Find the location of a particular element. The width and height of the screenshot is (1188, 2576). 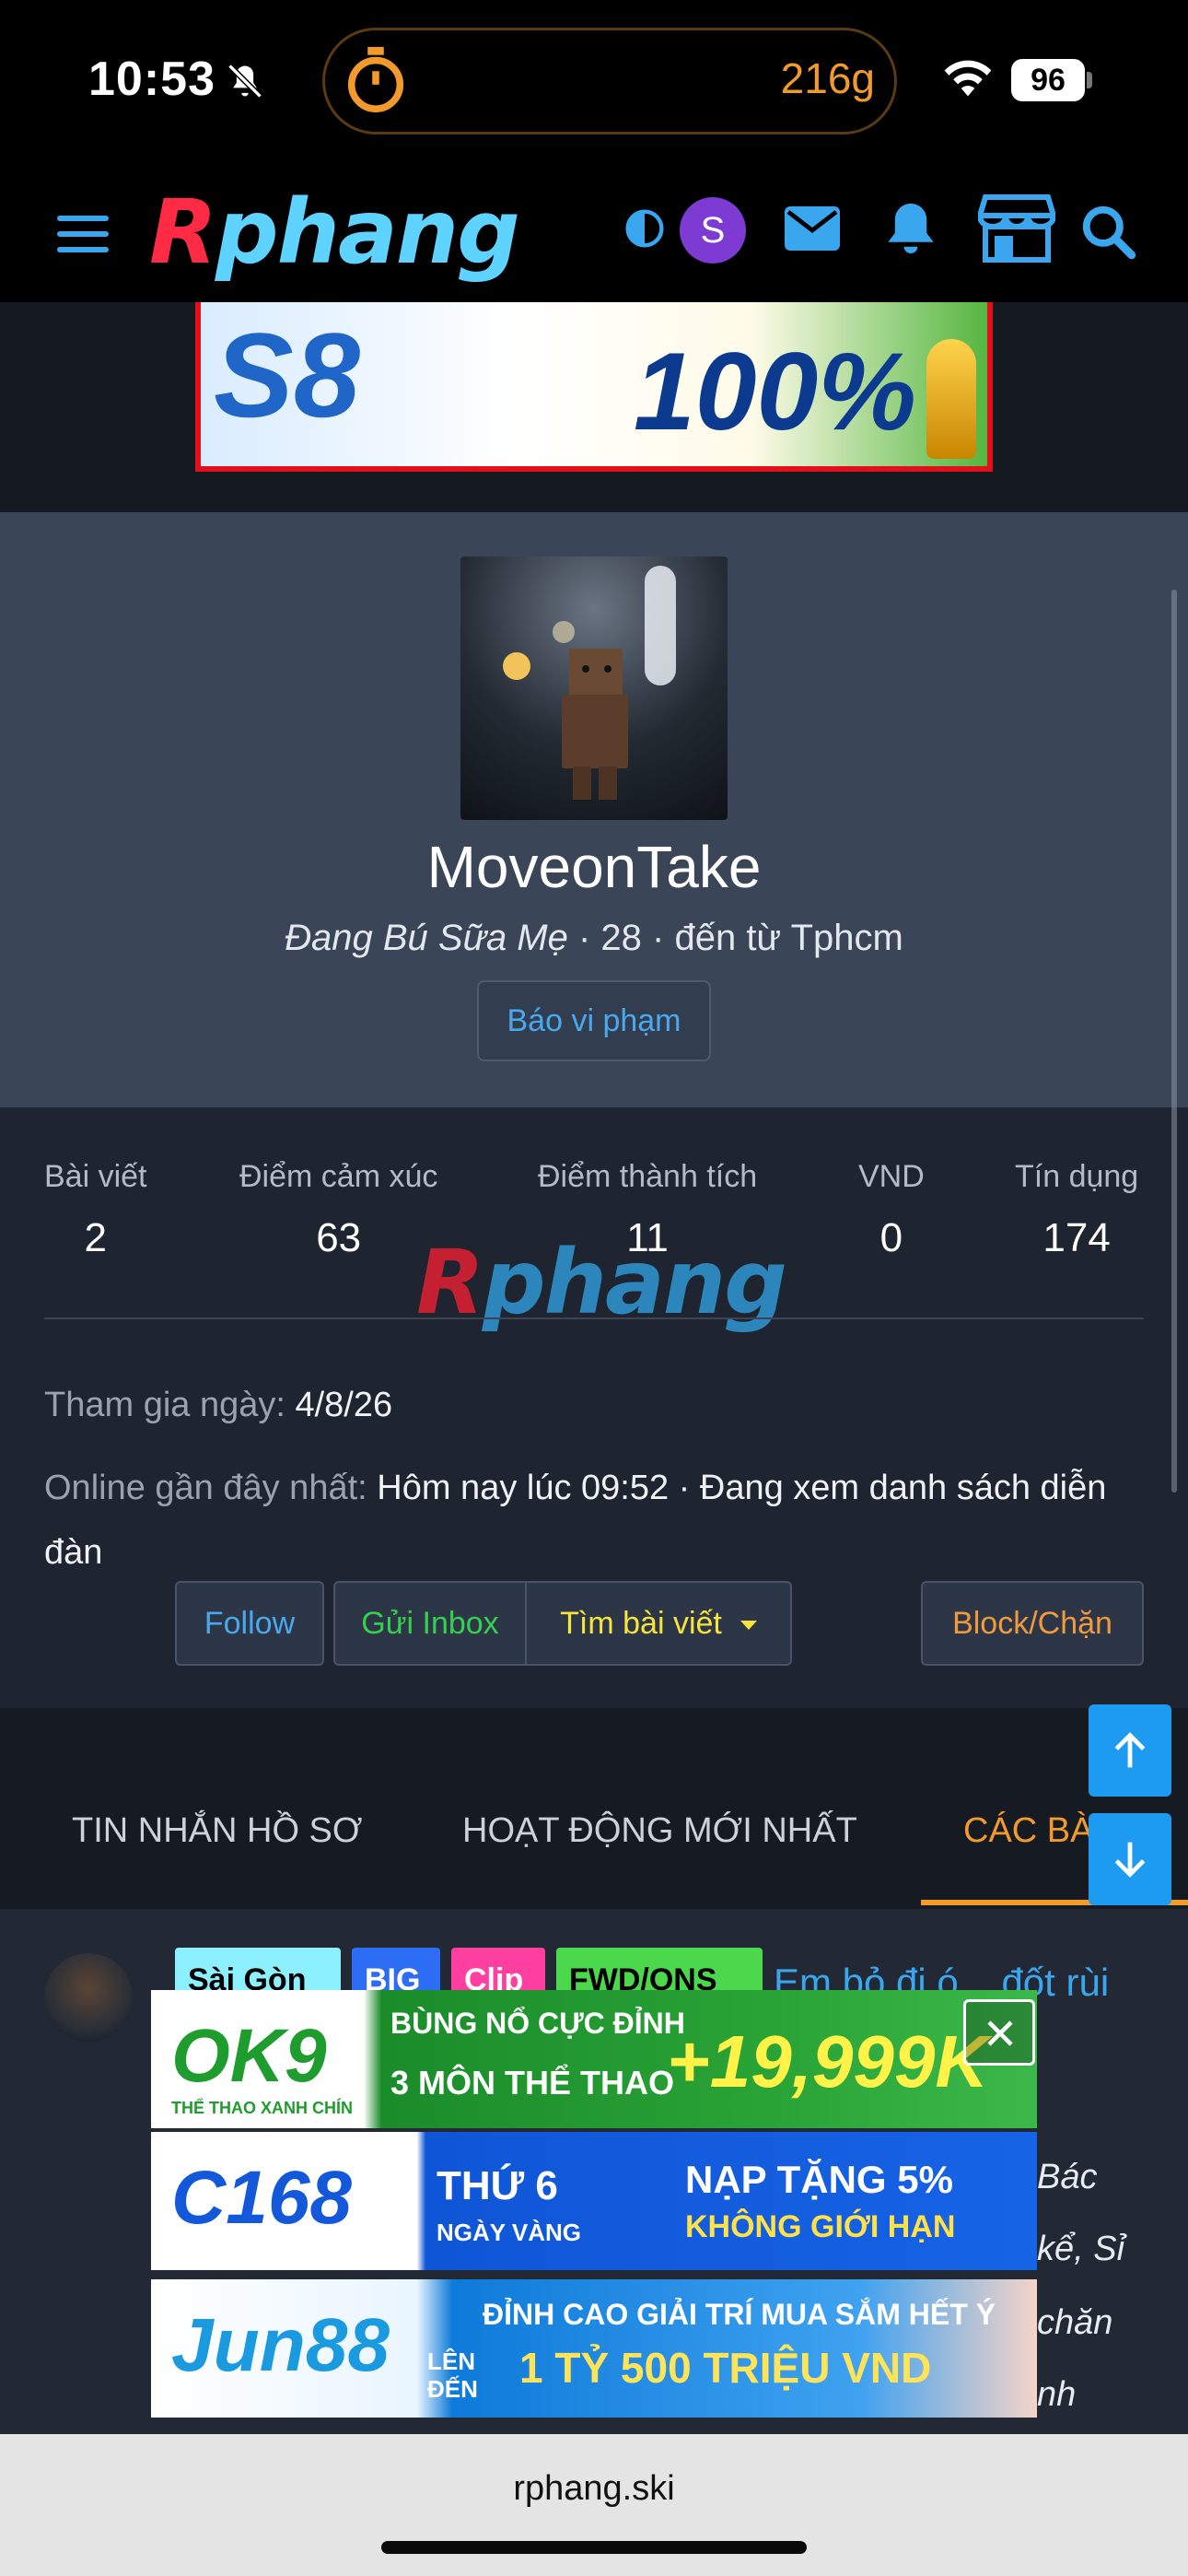

tab-profile-posts: TIN NHẮN HỒ SƠ is located at coordinates (218, 1831).